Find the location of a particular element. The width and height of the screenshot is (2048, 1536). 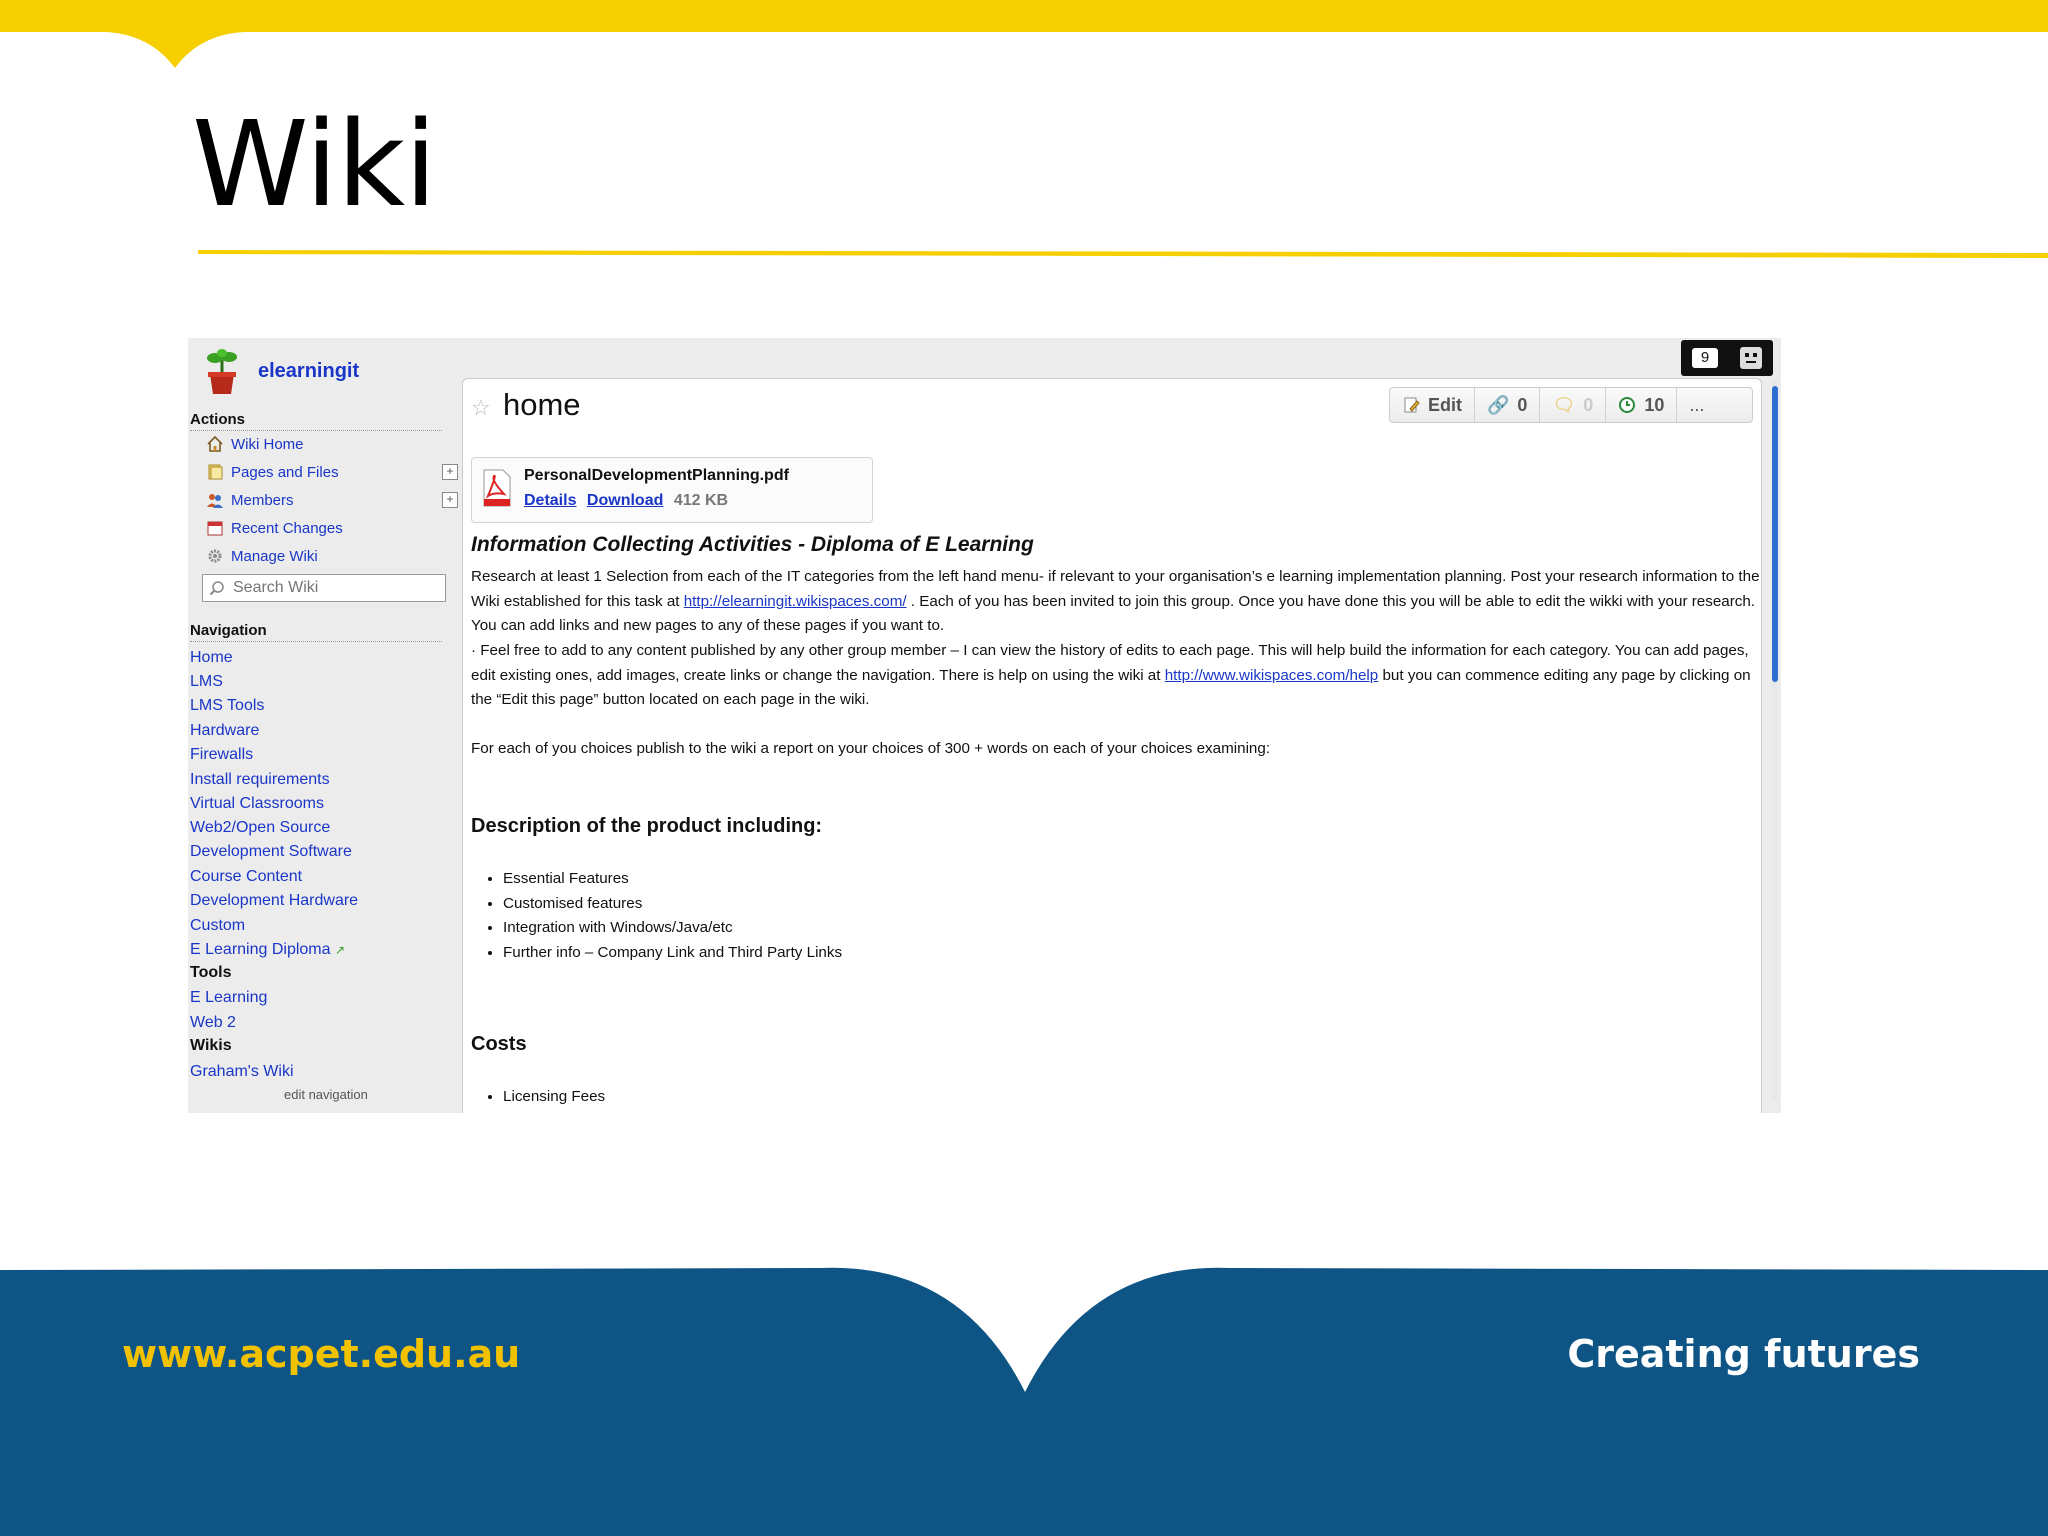

links-count: 0 is located at coordinates (1522, 404).